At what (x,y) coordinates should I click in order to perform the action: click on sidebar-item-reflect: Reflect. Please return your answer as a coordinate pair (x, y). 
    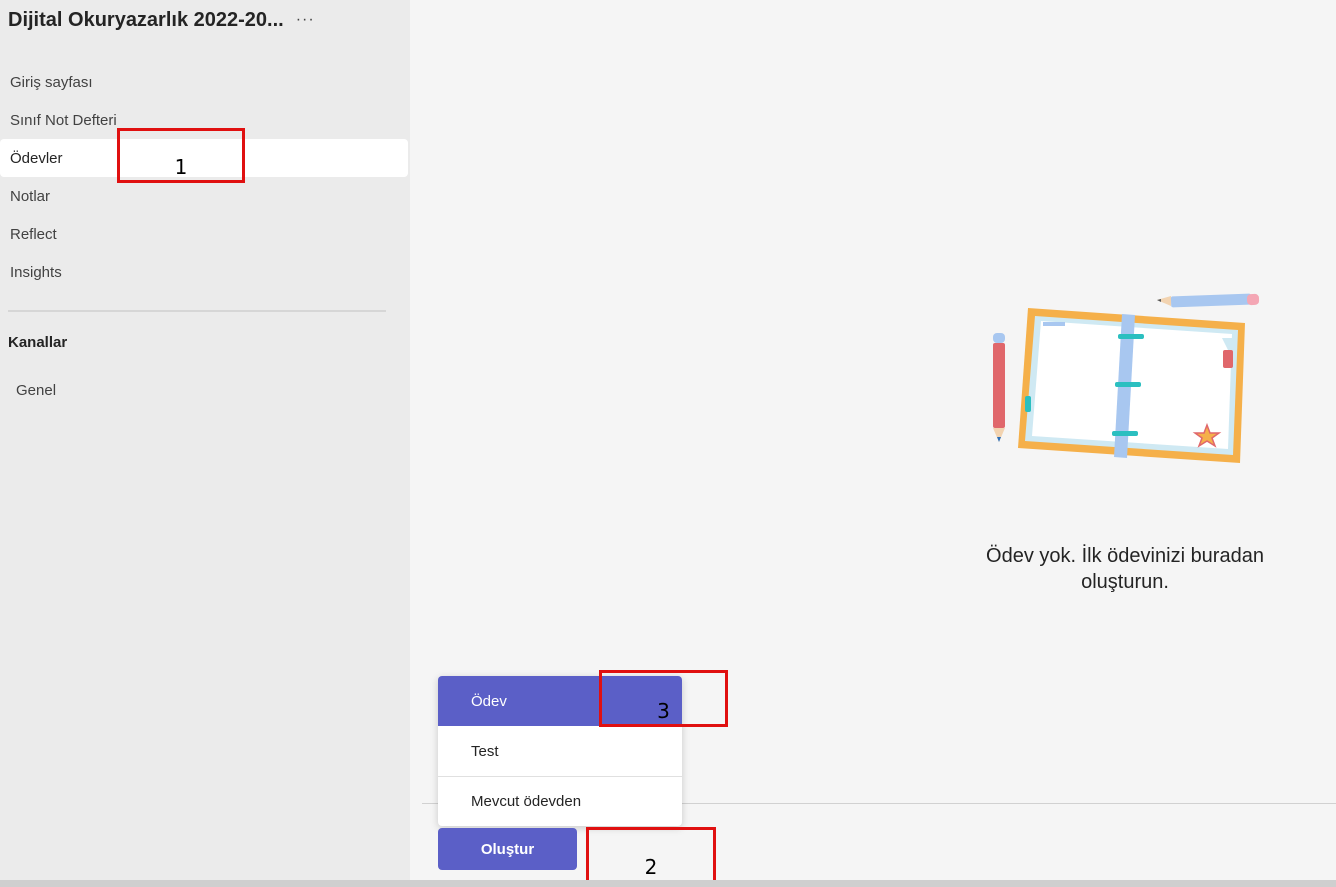
    Looking at the image, I should click on (204, 234).